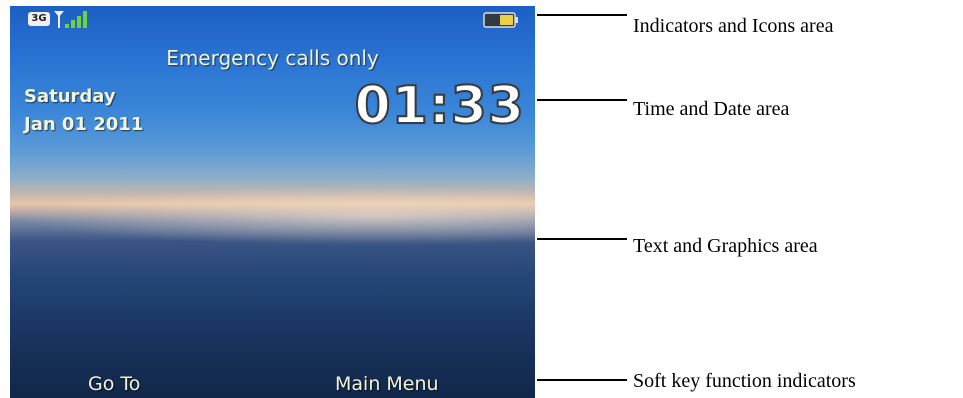 The width and height of the screenshot is (963, 398). Describe the element at coordinates (582, 380) in the screenshot. I see `callout-line-softkeys` at that location.